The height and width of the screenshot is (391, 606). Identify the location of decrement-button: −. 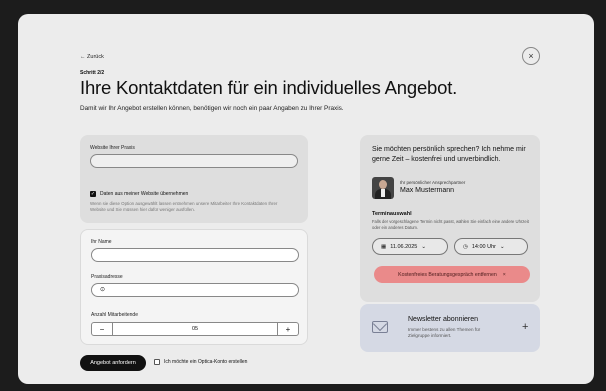
(102, 329).